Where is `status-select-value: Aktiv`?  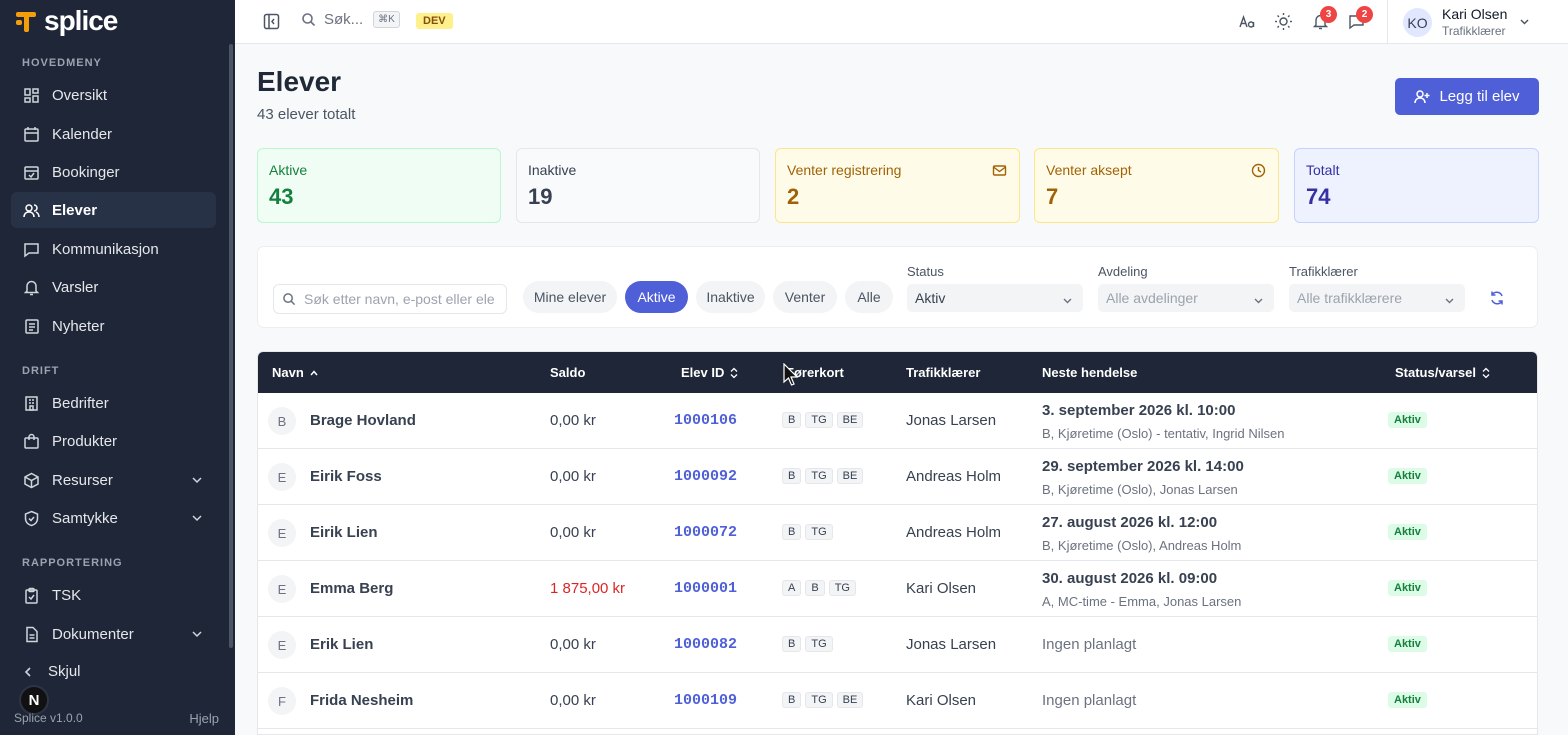 status-select-value: Aktiv is located at coordinates (930, 298).